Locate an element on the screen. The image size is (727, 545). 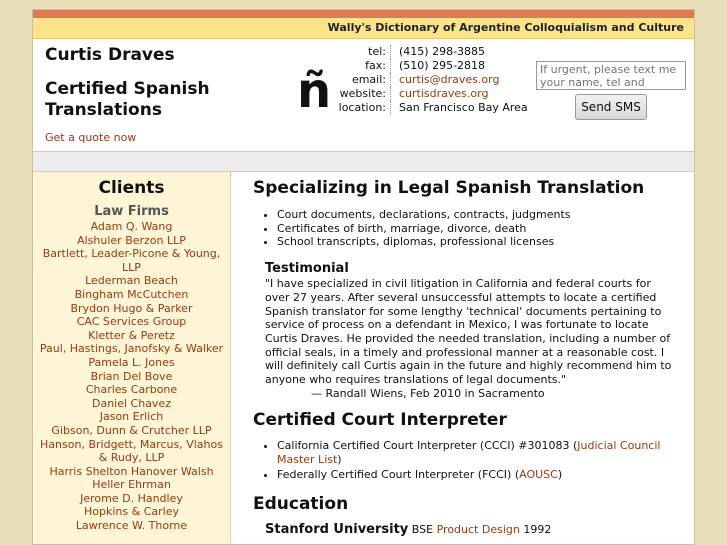
send-sms-button: Send SMS is located at coordinates (611, 107).